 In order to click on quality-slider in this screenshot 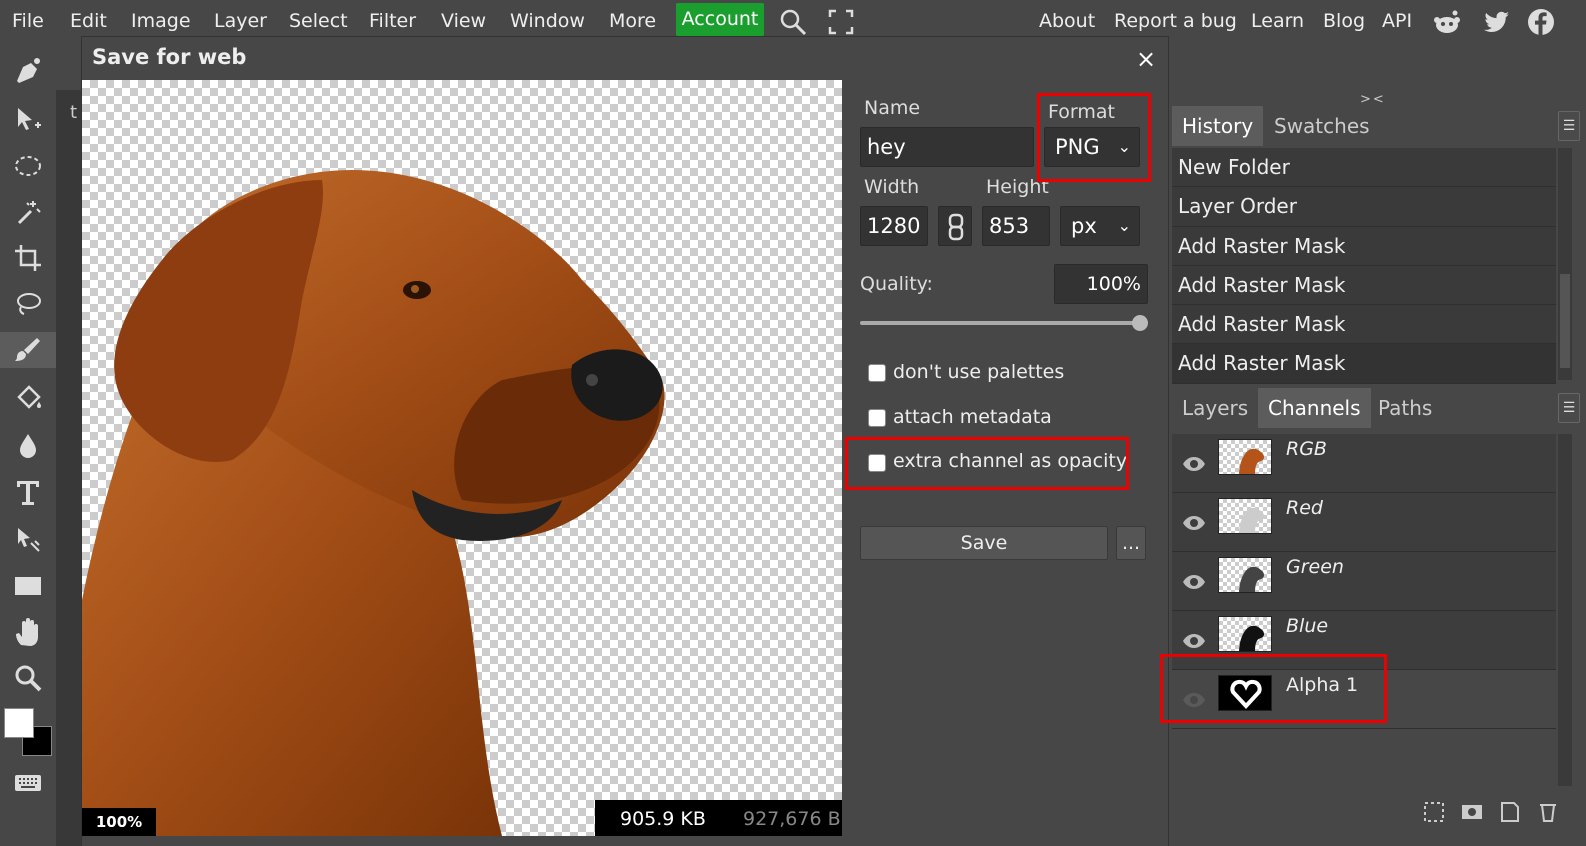, I will do `click(1000, 323)`.